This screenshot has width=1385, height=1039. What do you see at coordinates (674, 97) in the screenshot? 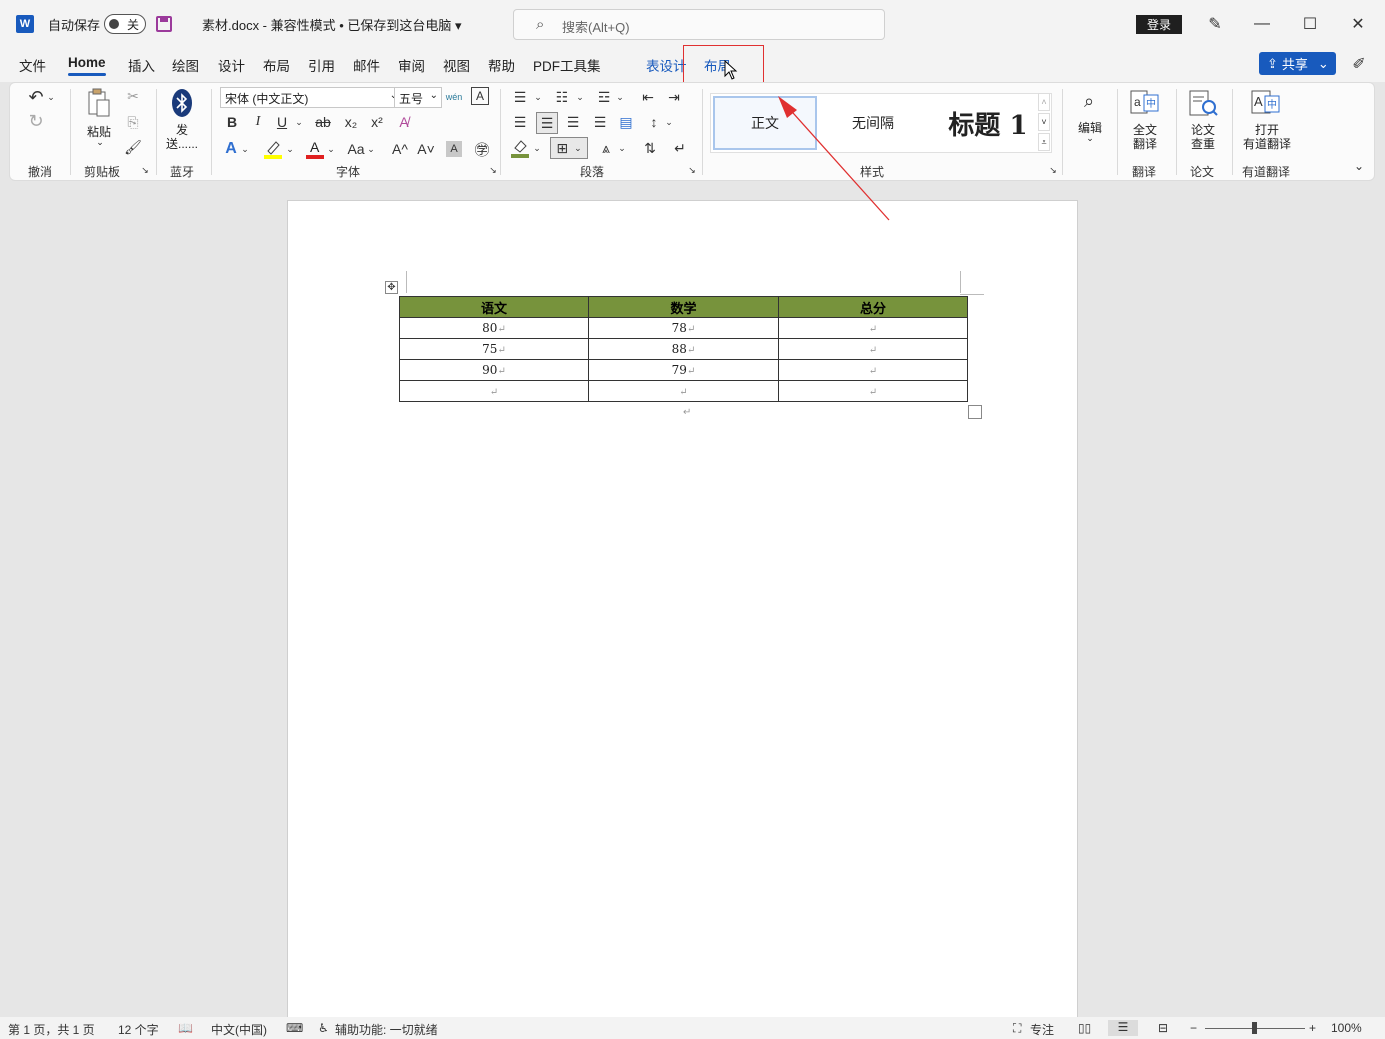
I see `increase-indent-icon: ⇥` at bounding box center [674, 97].